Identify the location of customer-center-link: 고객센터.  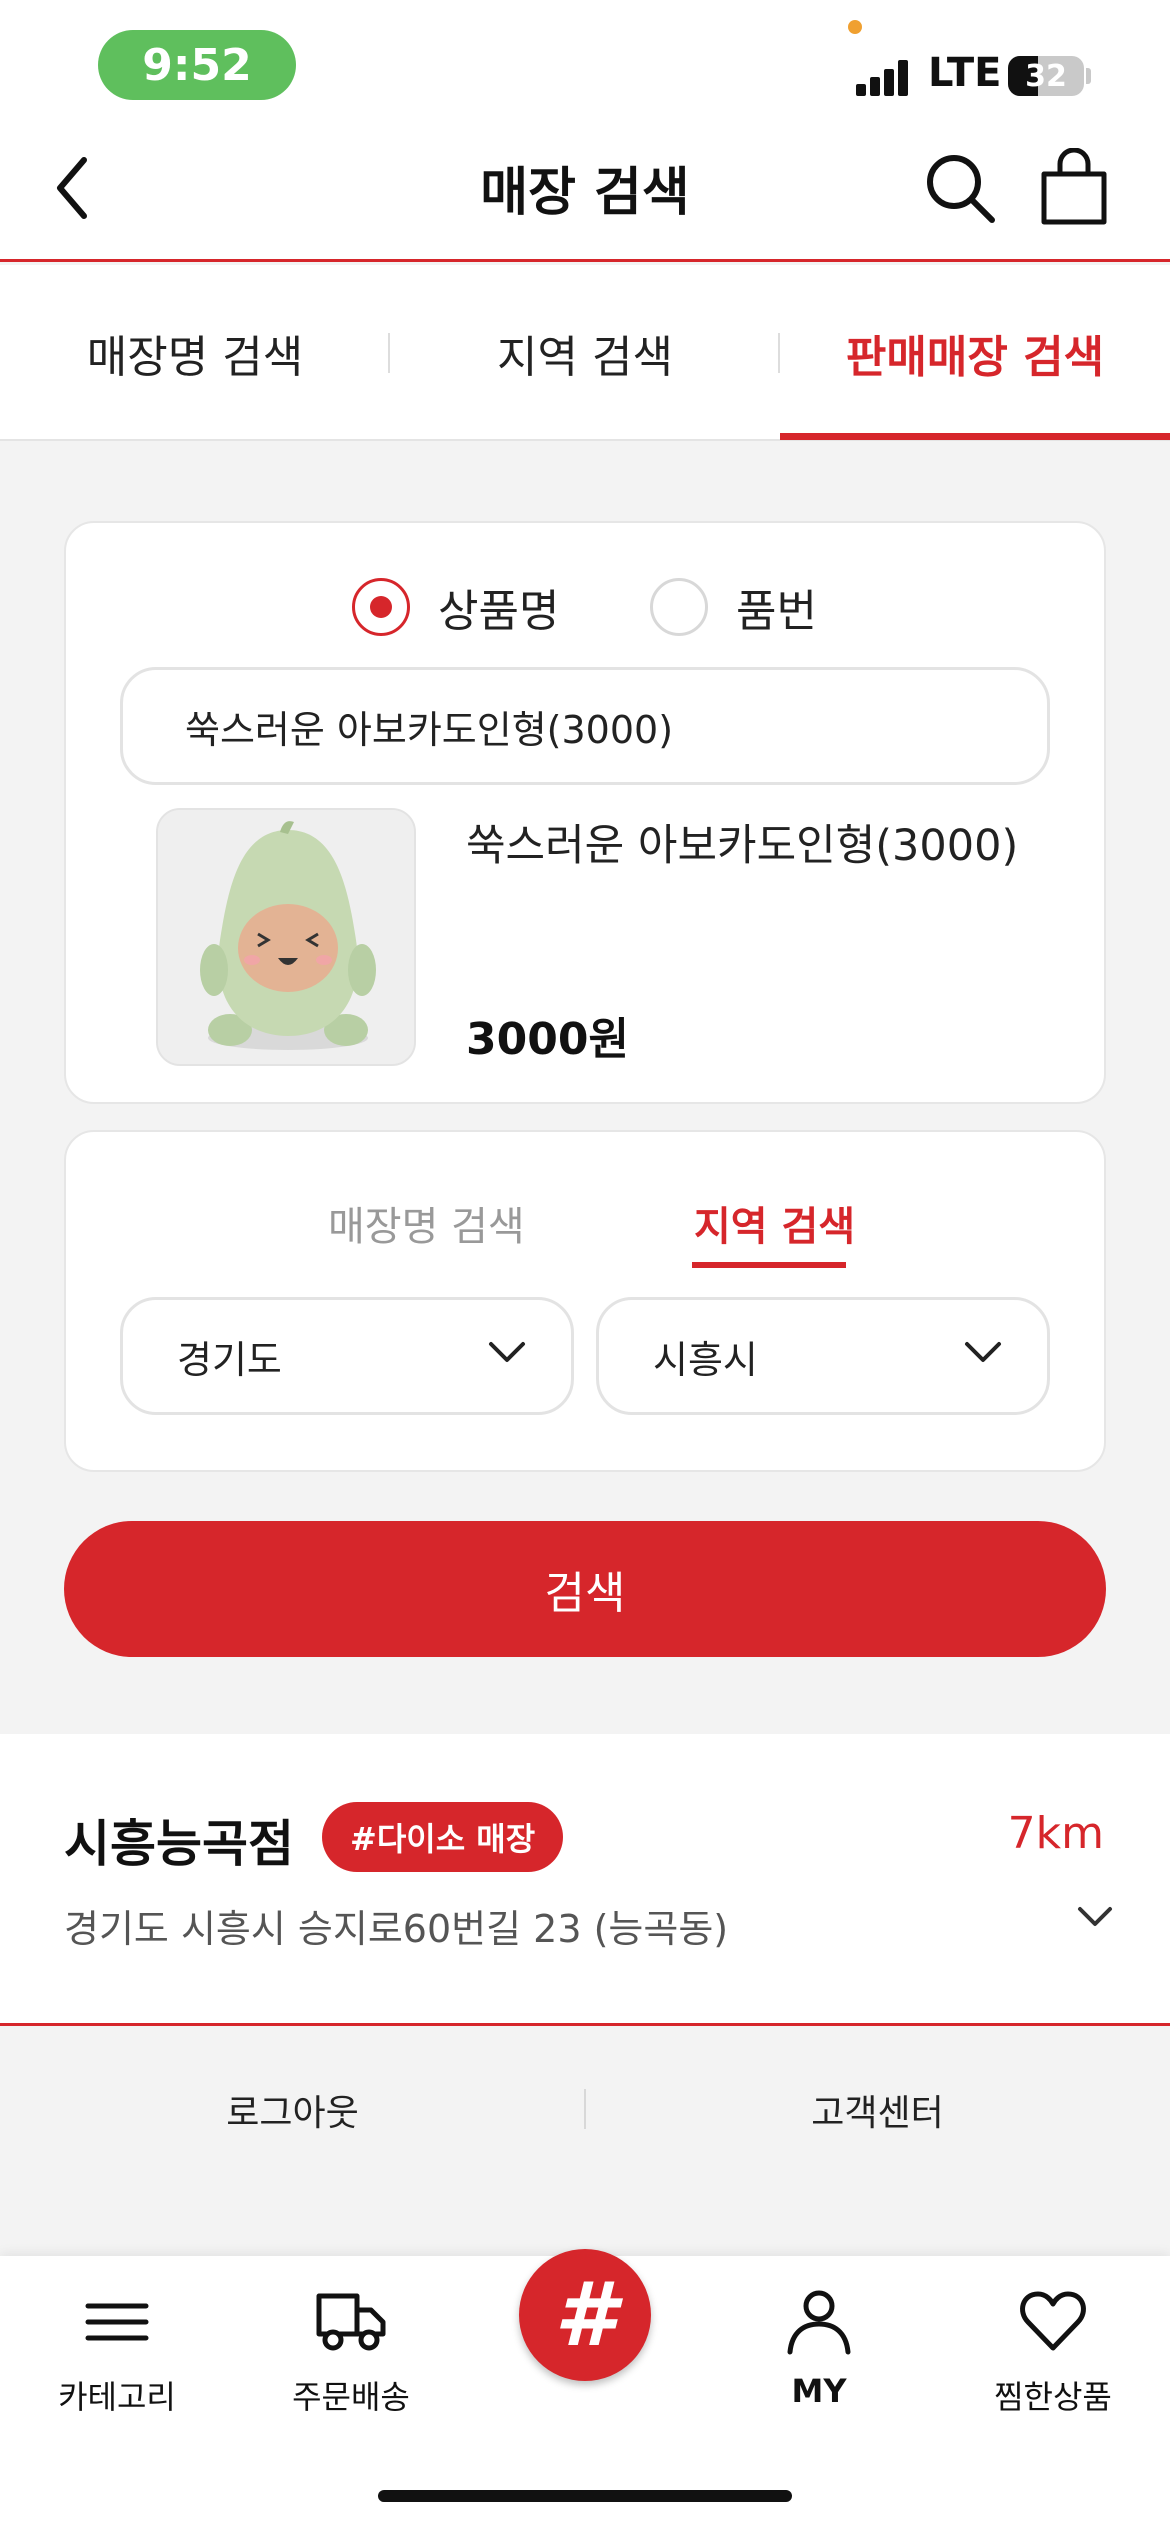
(877, 2110).